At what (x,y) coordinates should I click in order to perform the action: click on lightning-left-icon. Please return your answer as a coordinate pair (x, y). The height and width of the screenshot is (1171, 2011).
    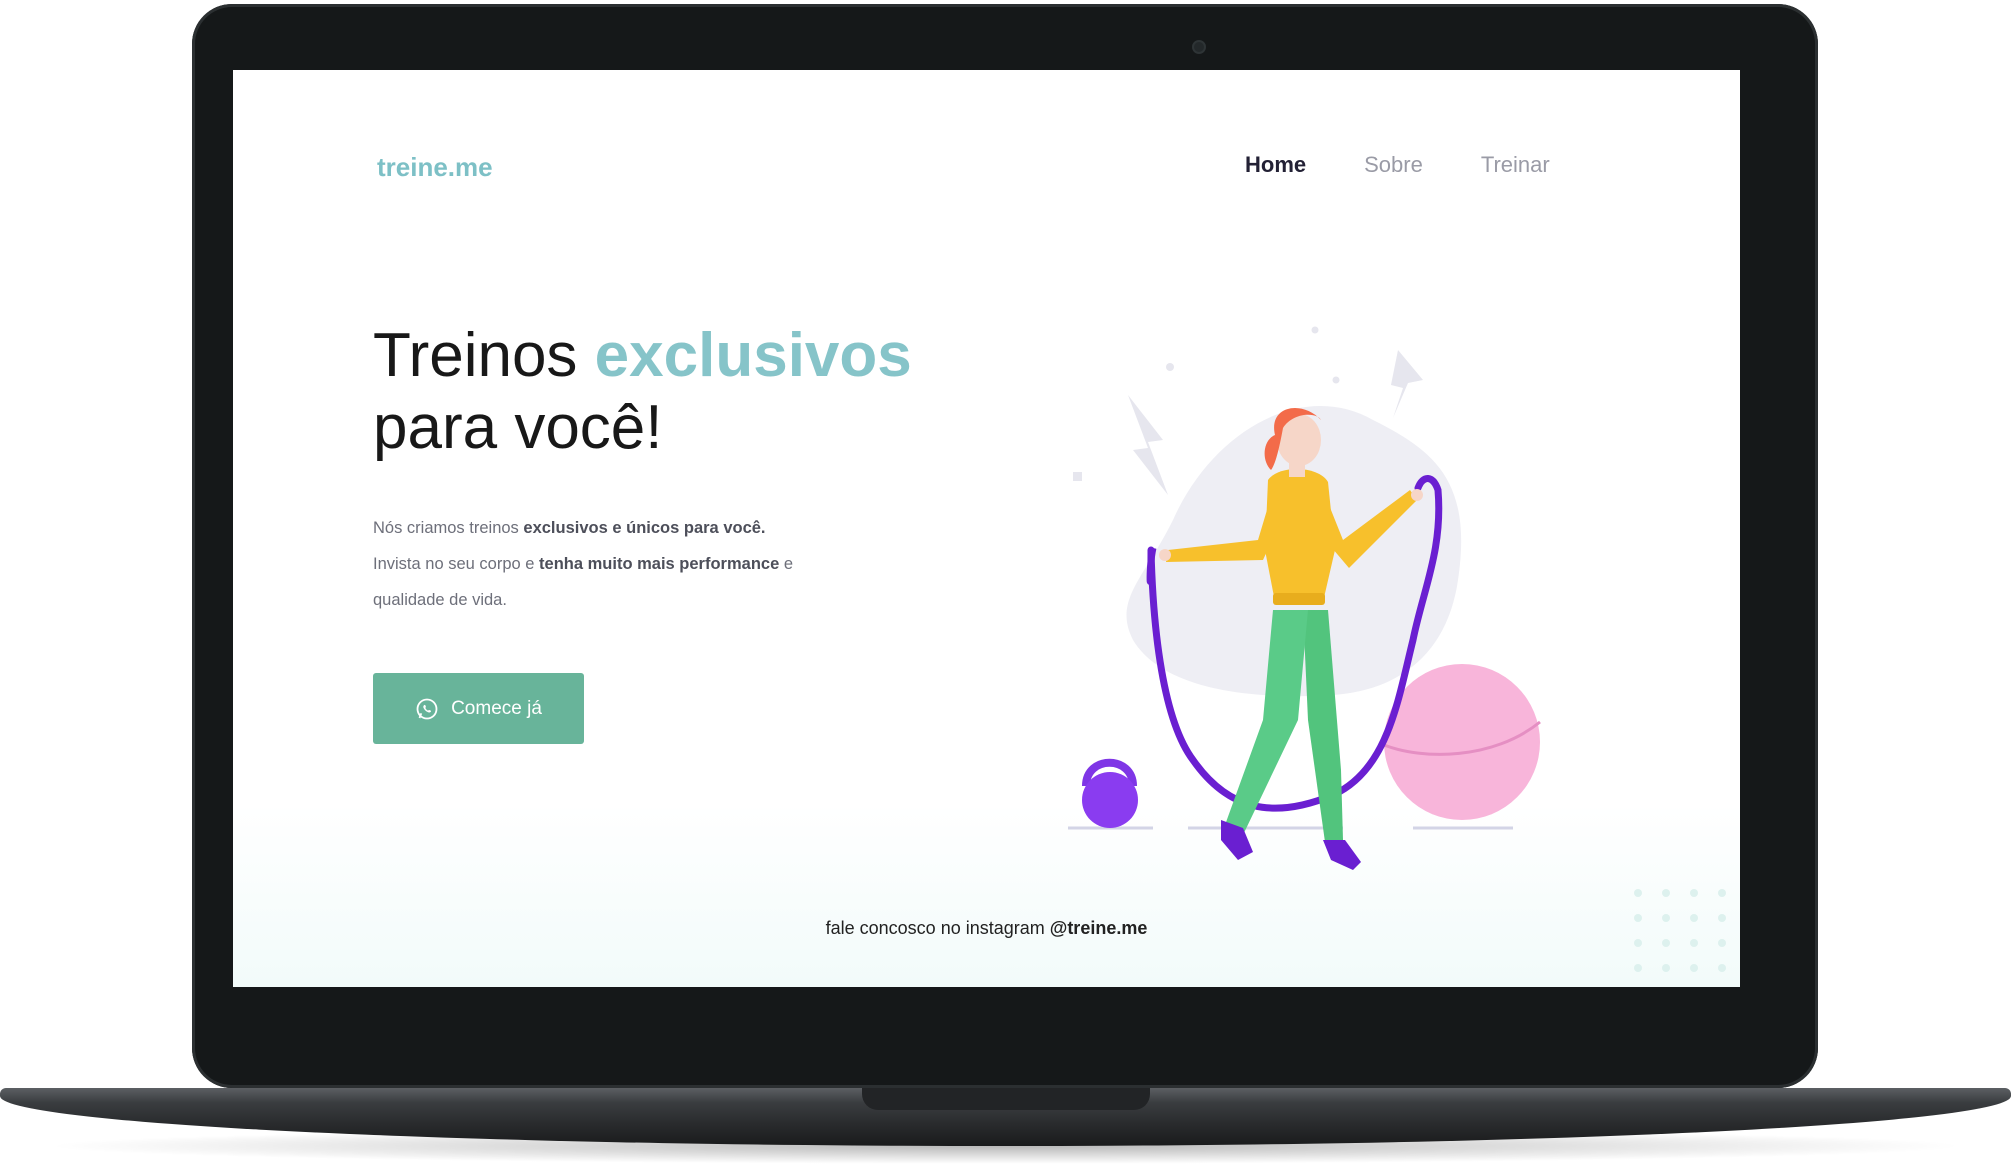
    Looking at the image, I should click on (1148, 445).